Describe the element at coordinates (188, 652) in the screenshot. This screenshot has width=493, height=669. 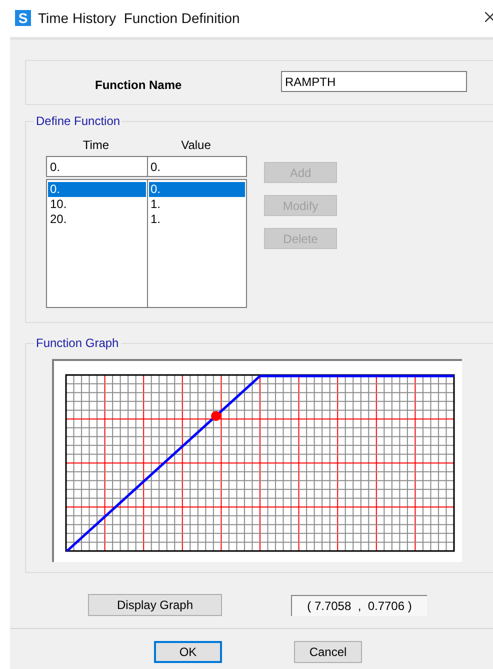
I see `dialog-button: OK` at that location.